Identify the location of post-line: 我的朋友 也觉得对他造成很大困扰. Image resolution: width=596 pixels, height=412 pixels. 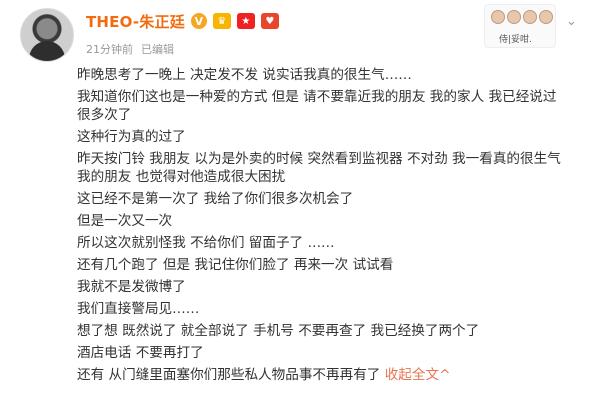
(181, 177).